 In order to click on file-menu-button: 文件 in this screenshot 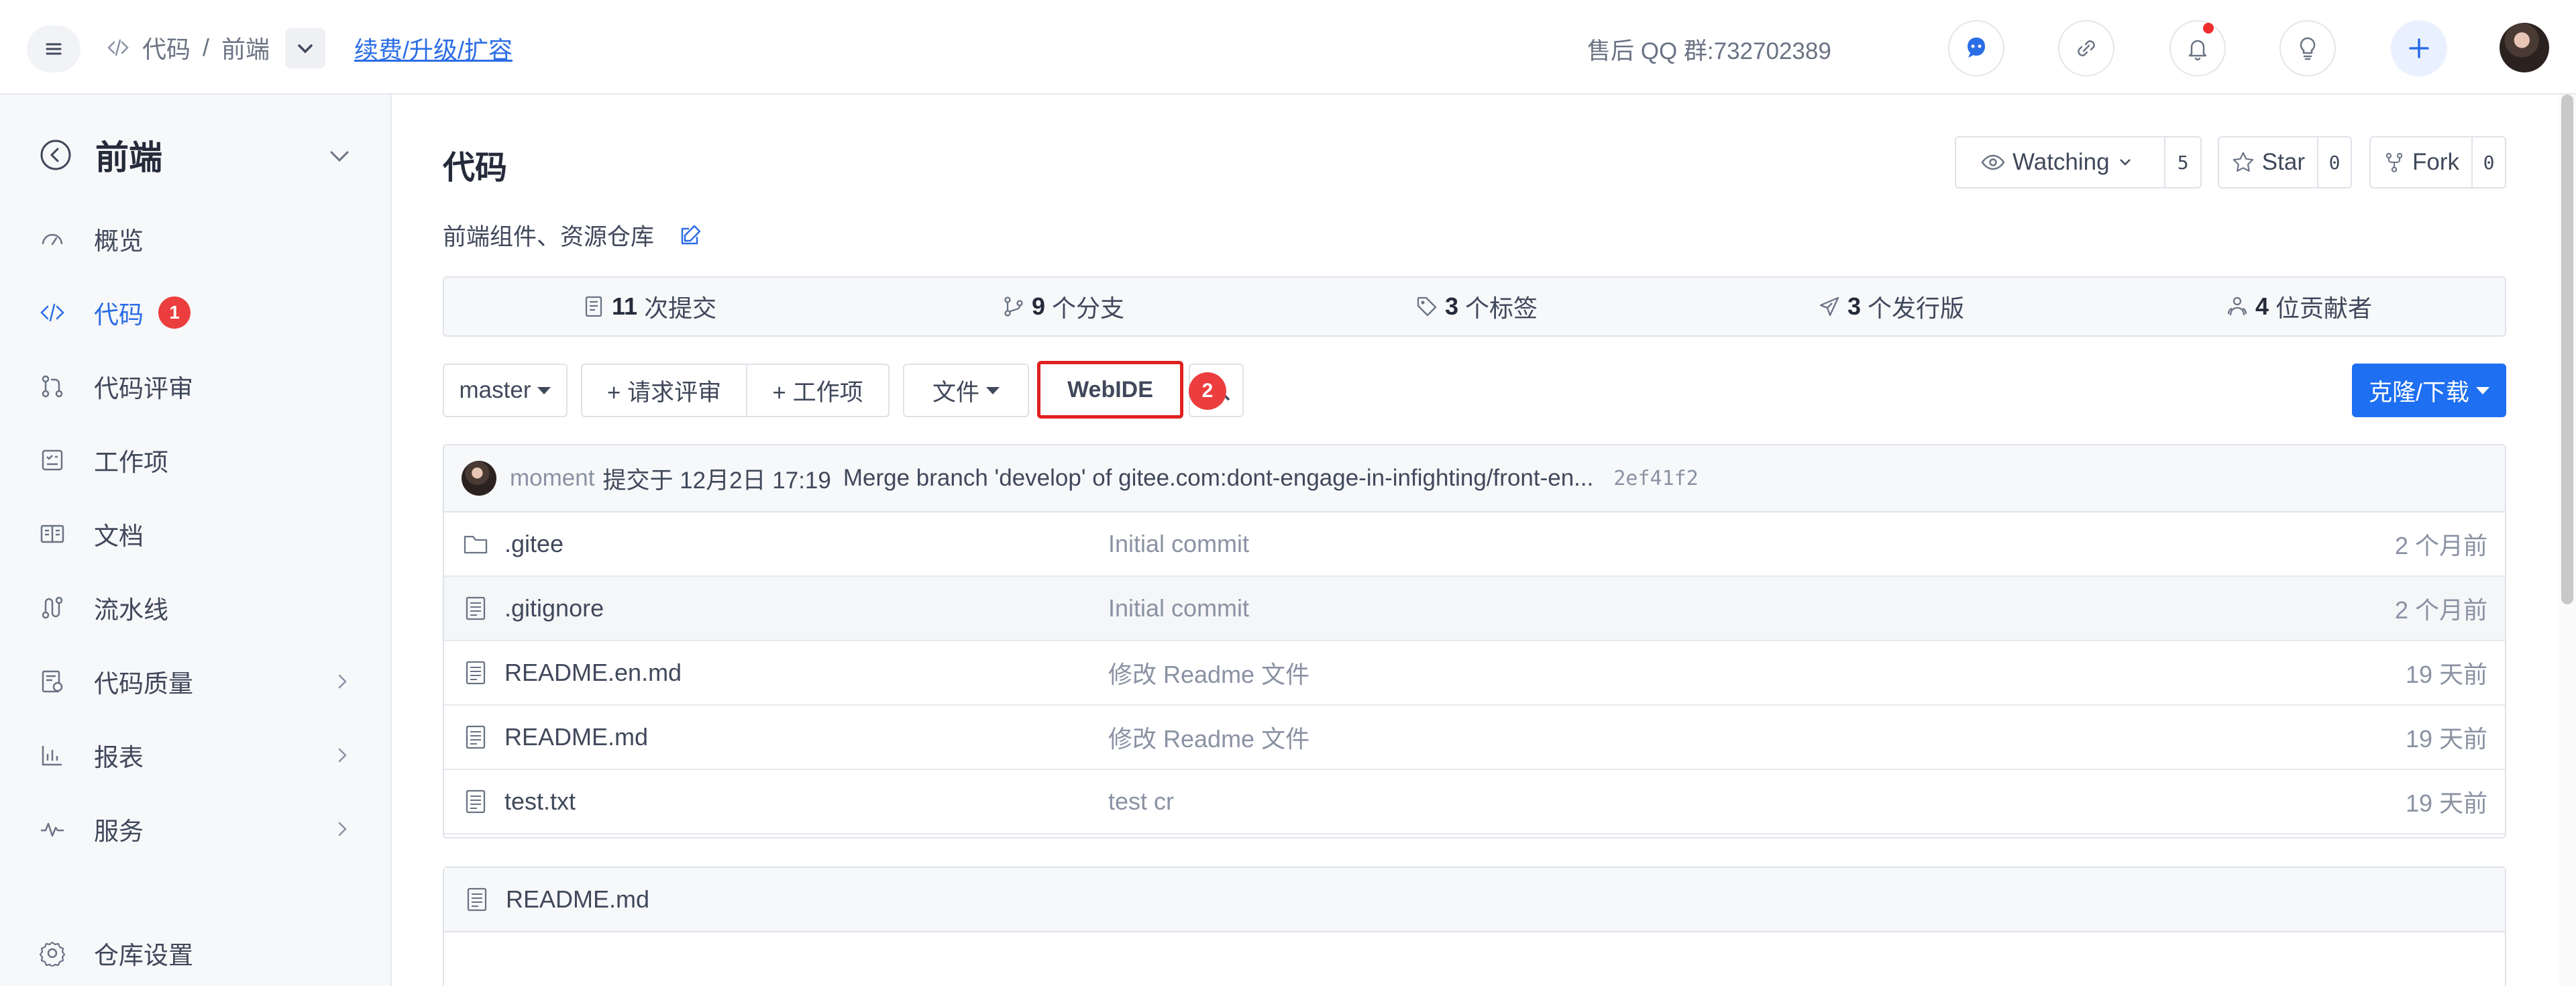, I will do `click(966, 390)`.